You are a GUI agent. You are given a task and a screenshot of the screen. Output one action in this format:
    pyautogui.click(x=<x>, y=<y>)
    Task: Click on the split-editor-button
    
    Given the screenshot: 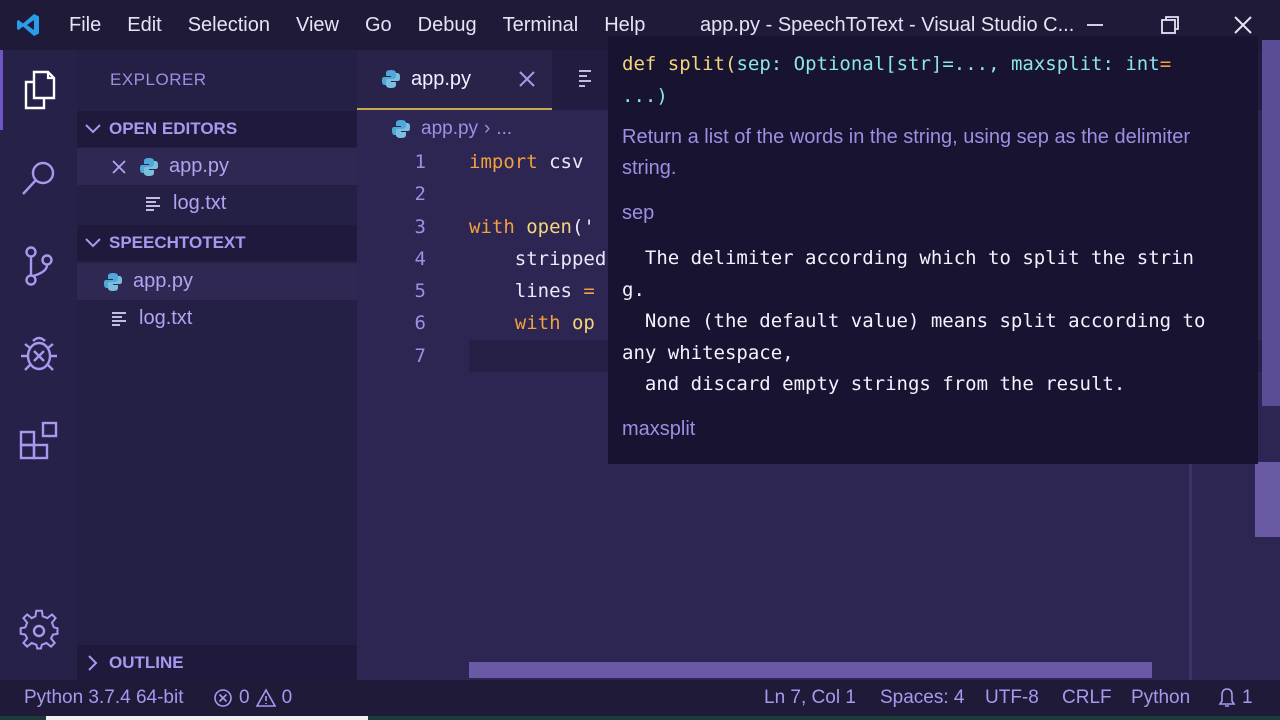 What is the action you would take?
    pyautogui.click(x=586, y=80)
    